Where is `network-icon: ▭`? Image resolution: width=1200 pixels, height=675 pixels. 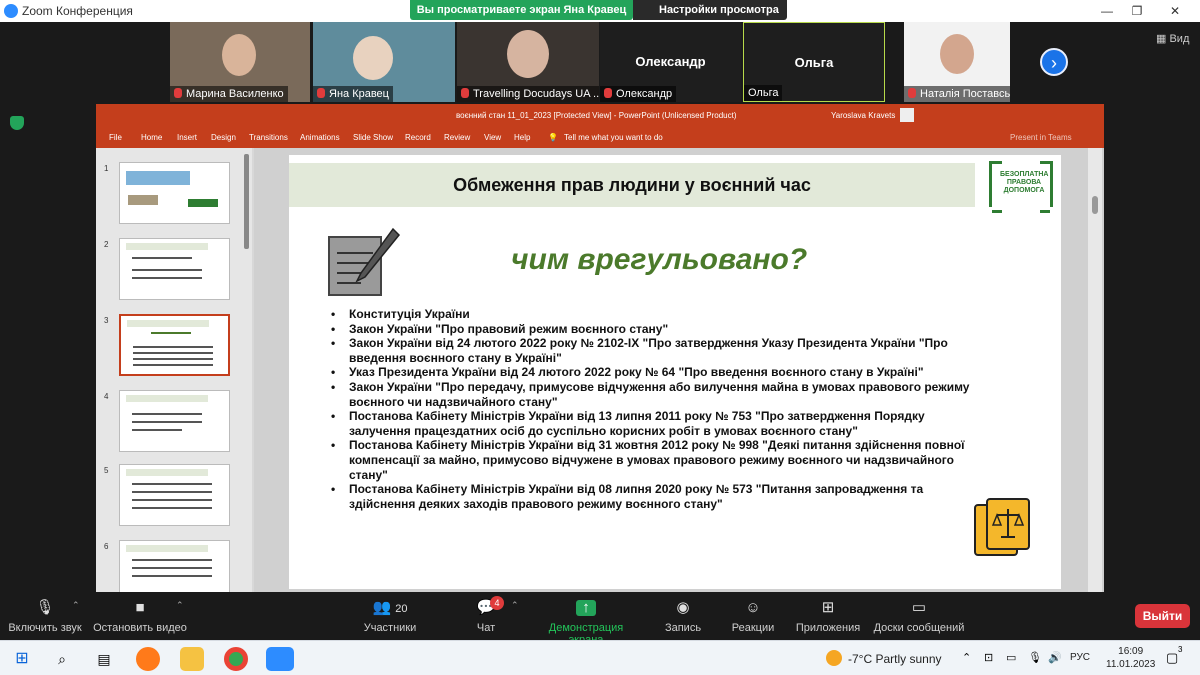 network-icon: ▭ is located at coordinates (1011, 657).